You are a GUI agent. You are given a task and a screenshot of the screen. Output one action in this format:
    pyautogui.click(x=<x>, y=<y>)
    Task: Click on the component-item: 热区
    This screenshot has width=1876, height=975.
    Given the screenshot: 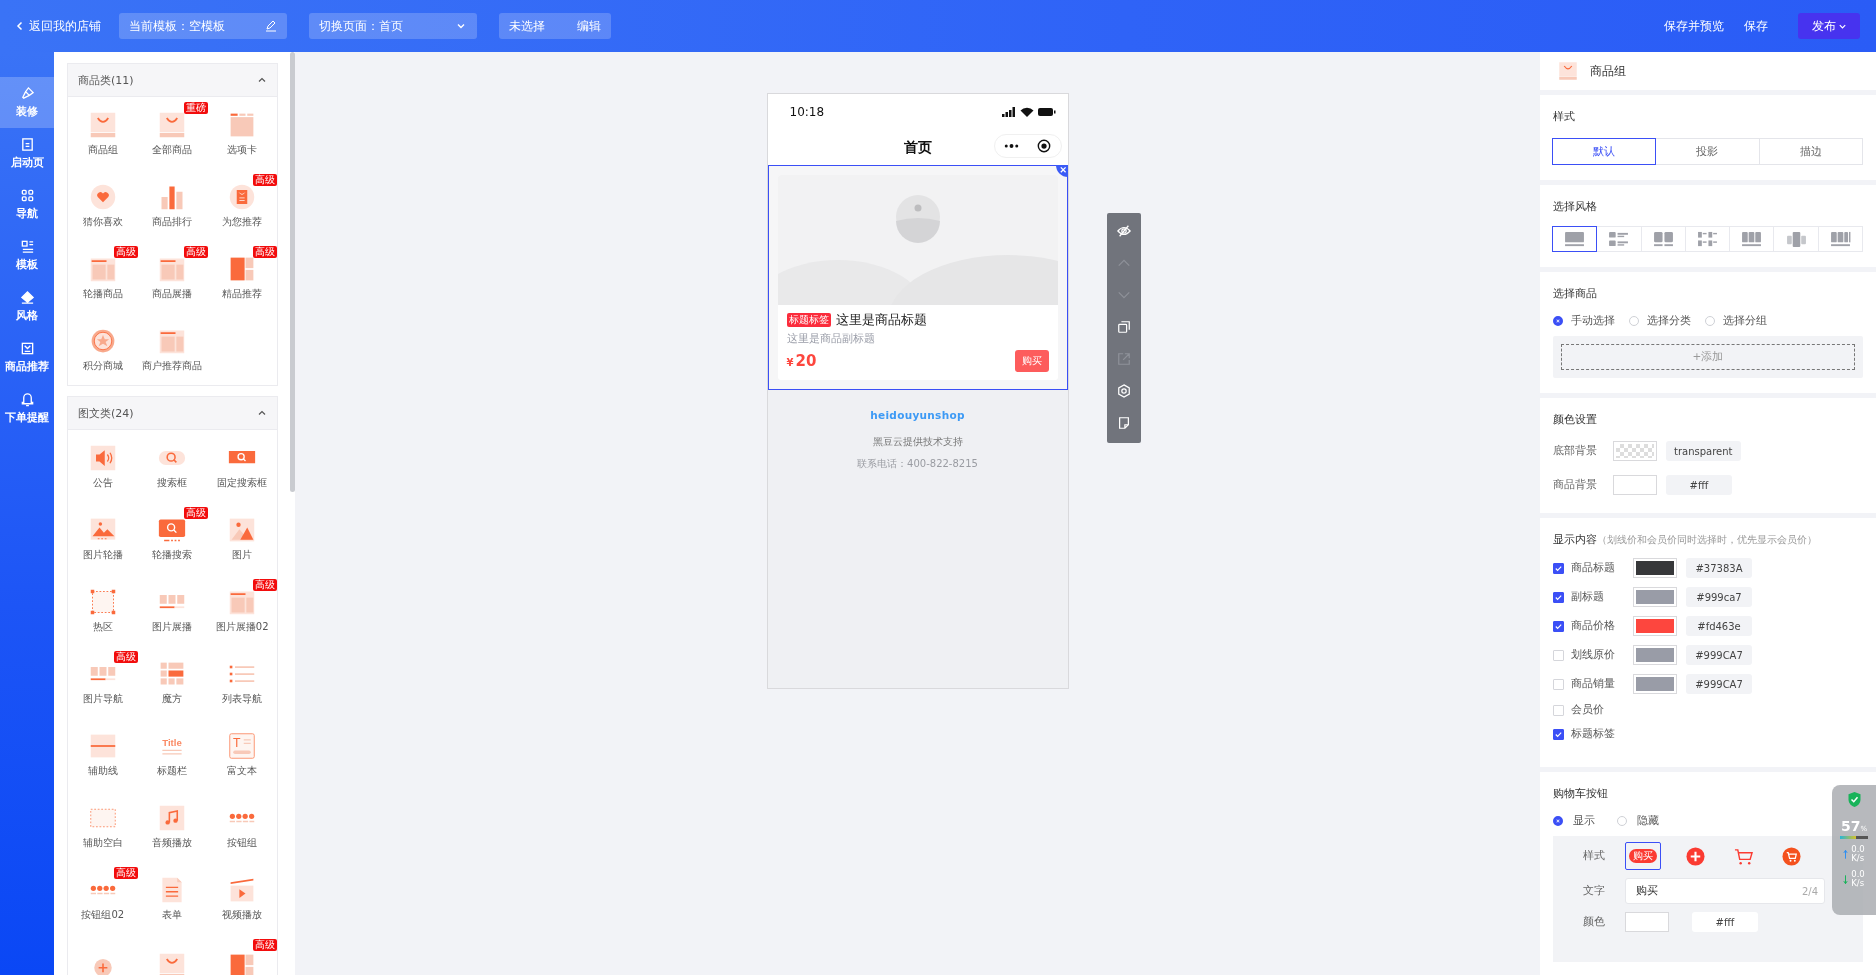 What is the action you would take?
    pyautogui.click(x=103, y=610)
    